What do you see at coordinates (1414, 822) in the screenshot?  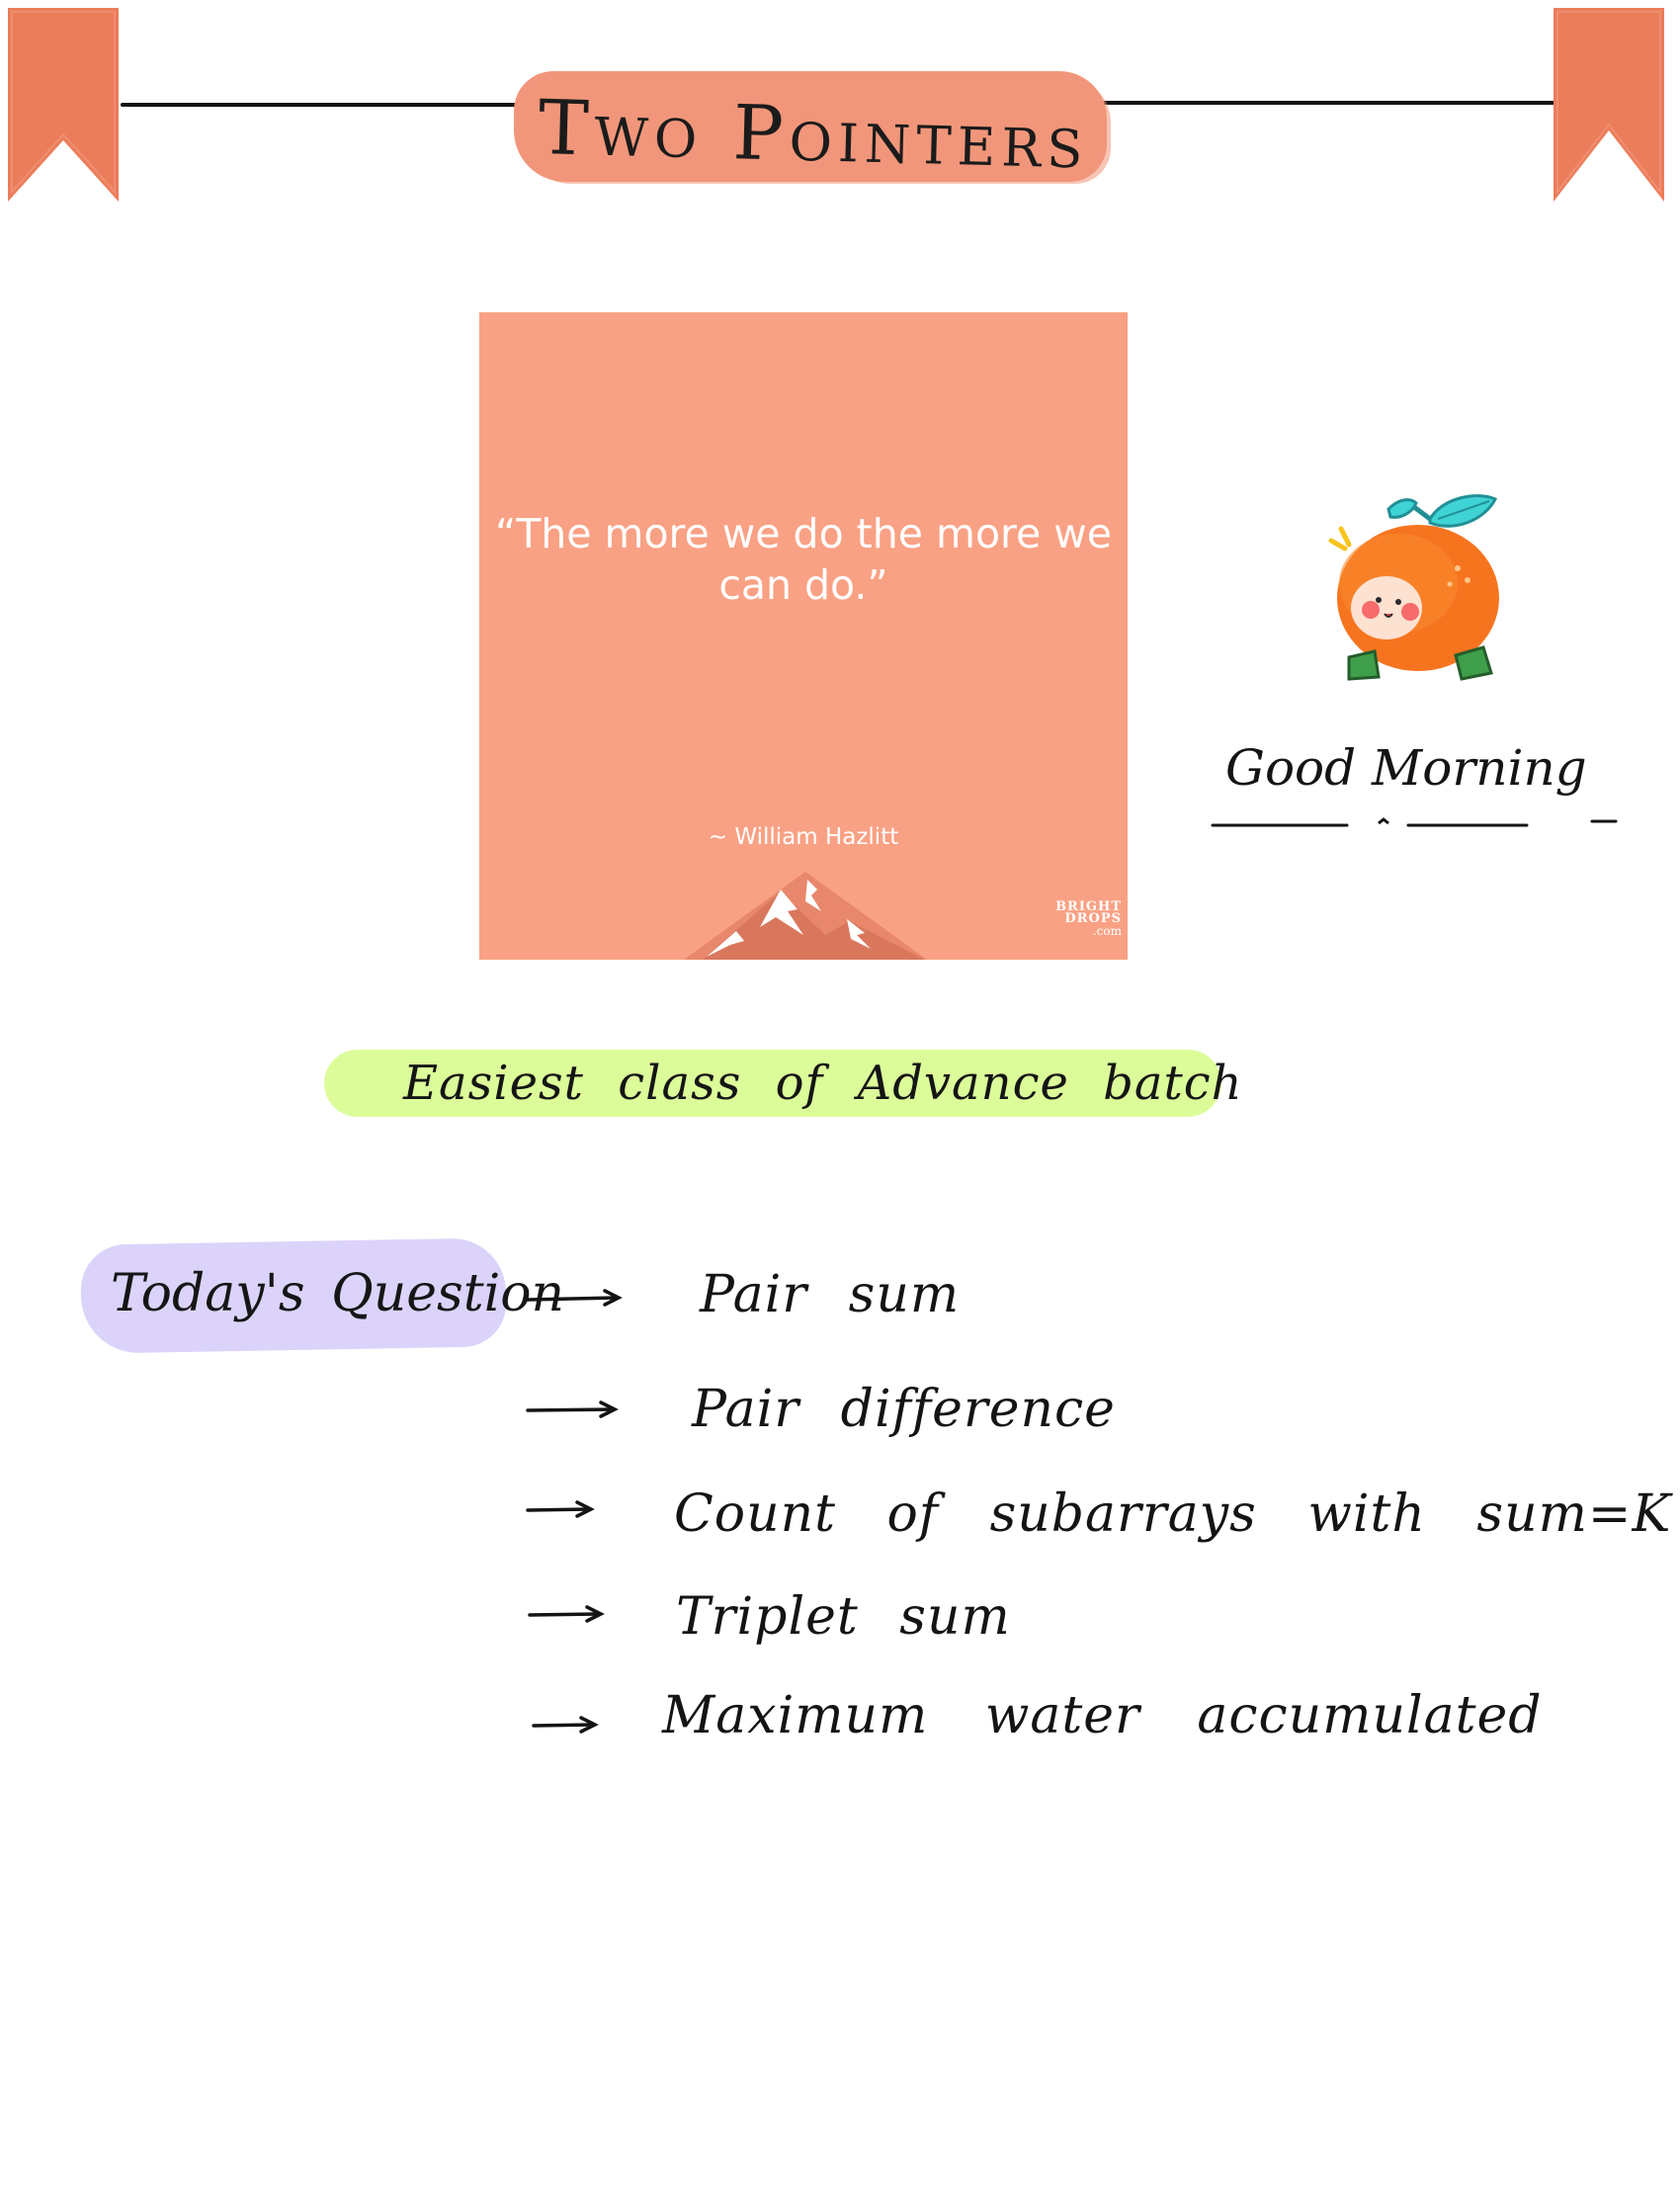 I see `greeting-underline` at bounding box center [1414, 822].